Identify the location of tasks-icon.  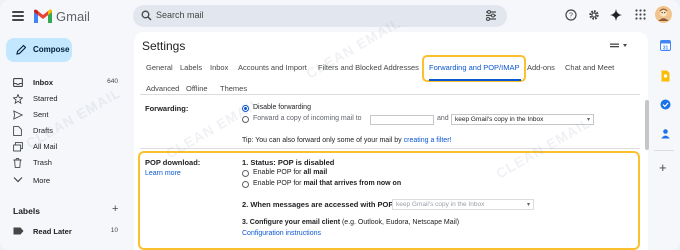
(665, 104).